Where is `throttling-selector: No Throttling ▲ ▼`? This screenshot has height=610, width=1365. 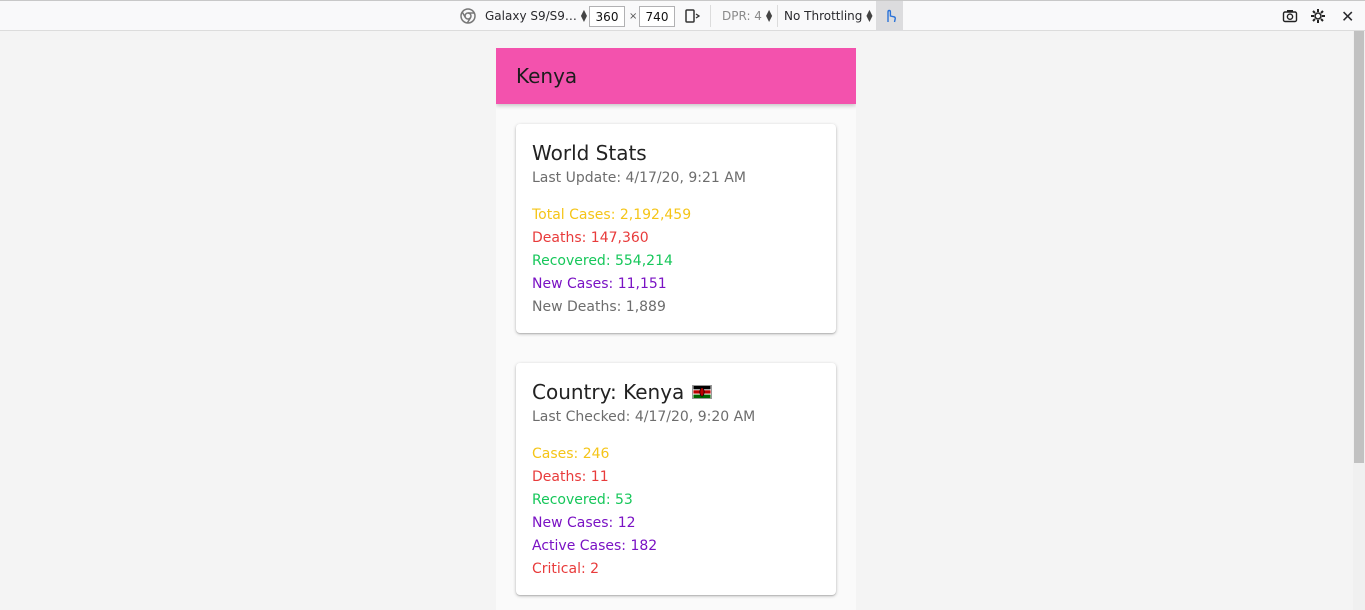 throttling-selector: No Throttling ▲ ▼ is located at coordinates (828, 16).